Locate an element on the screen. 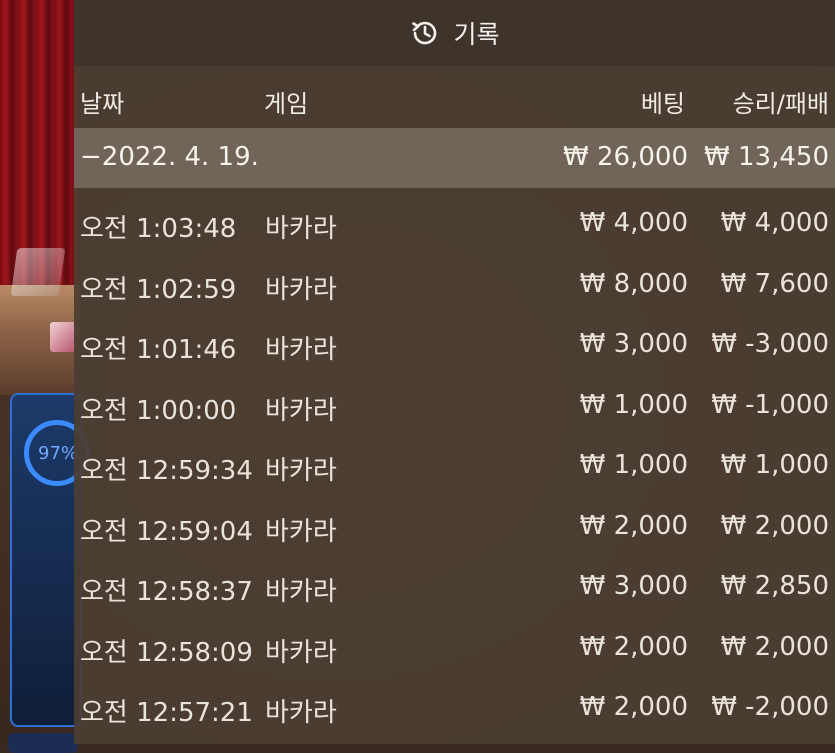  history-icon is located at coordinates (425, 33).